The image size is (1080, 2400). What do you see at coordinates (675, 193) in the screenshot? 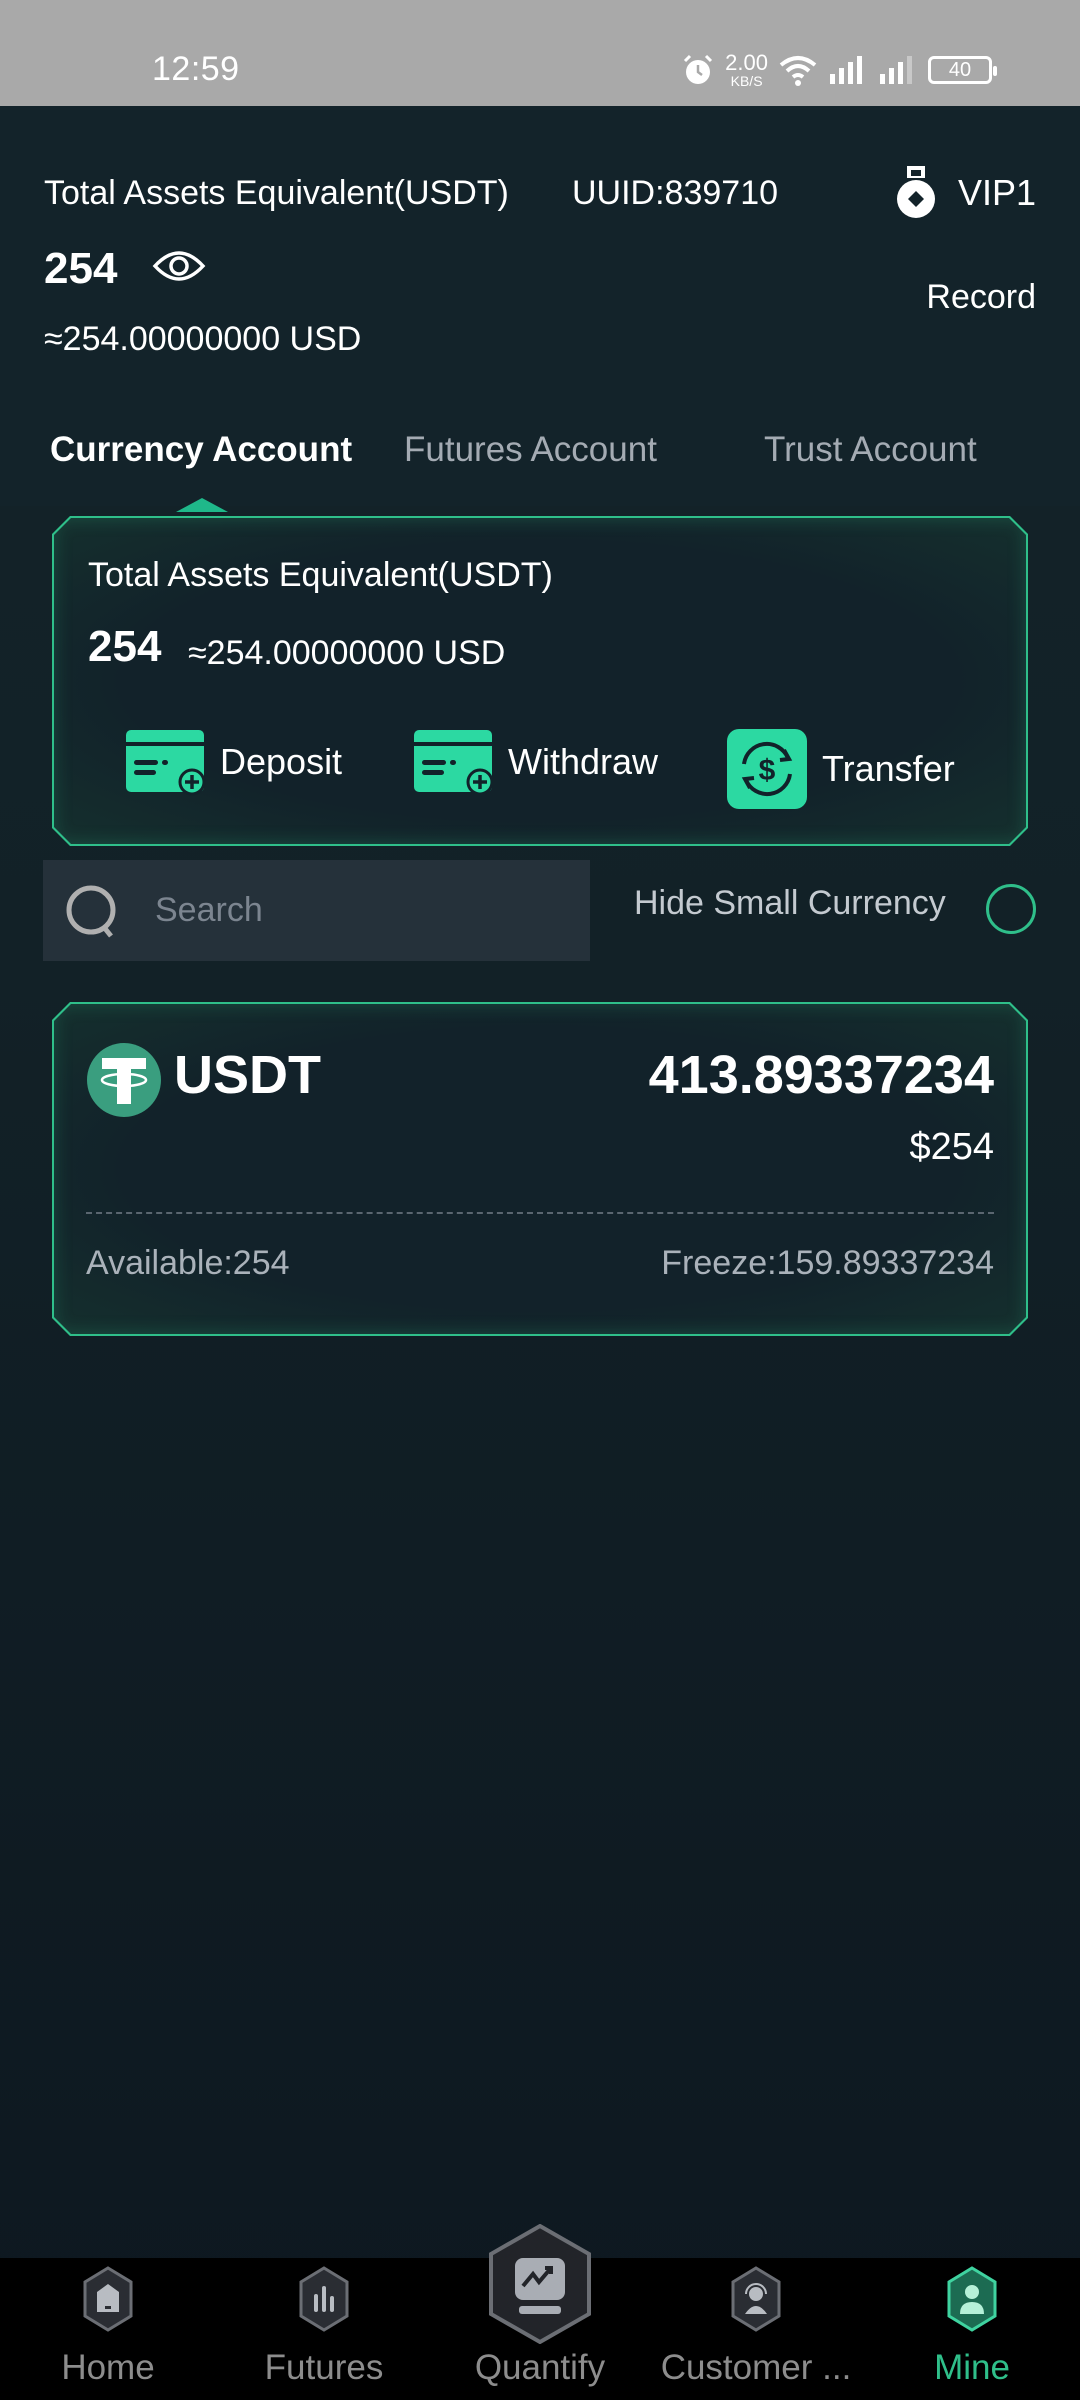
I see `uuid-label: UUID:839710` at bounding box center [675, 193].